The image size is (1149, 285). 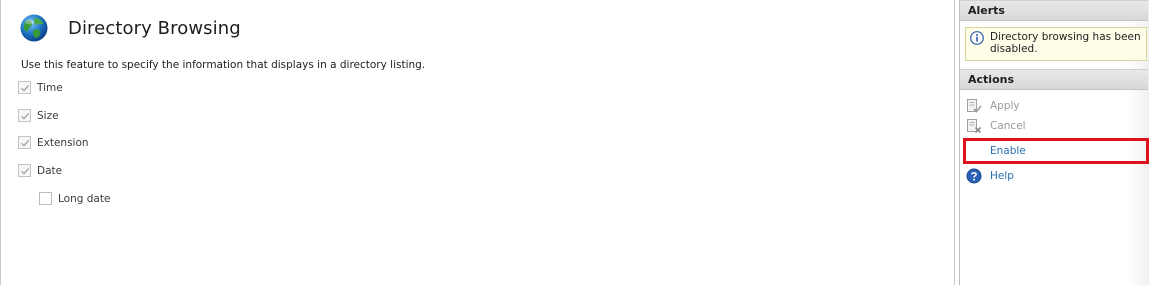 I want to click on page-header: Directory Browsing, so click(x=130, y=28).